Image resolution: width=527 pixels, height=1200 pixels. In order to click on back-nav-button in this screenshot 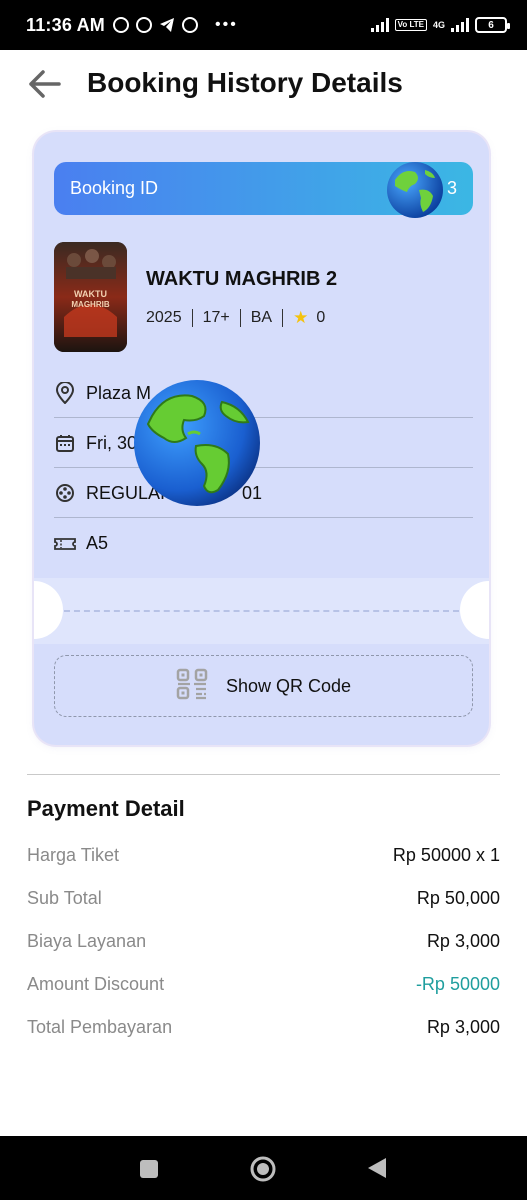, I will do `click(377, 1168)`.